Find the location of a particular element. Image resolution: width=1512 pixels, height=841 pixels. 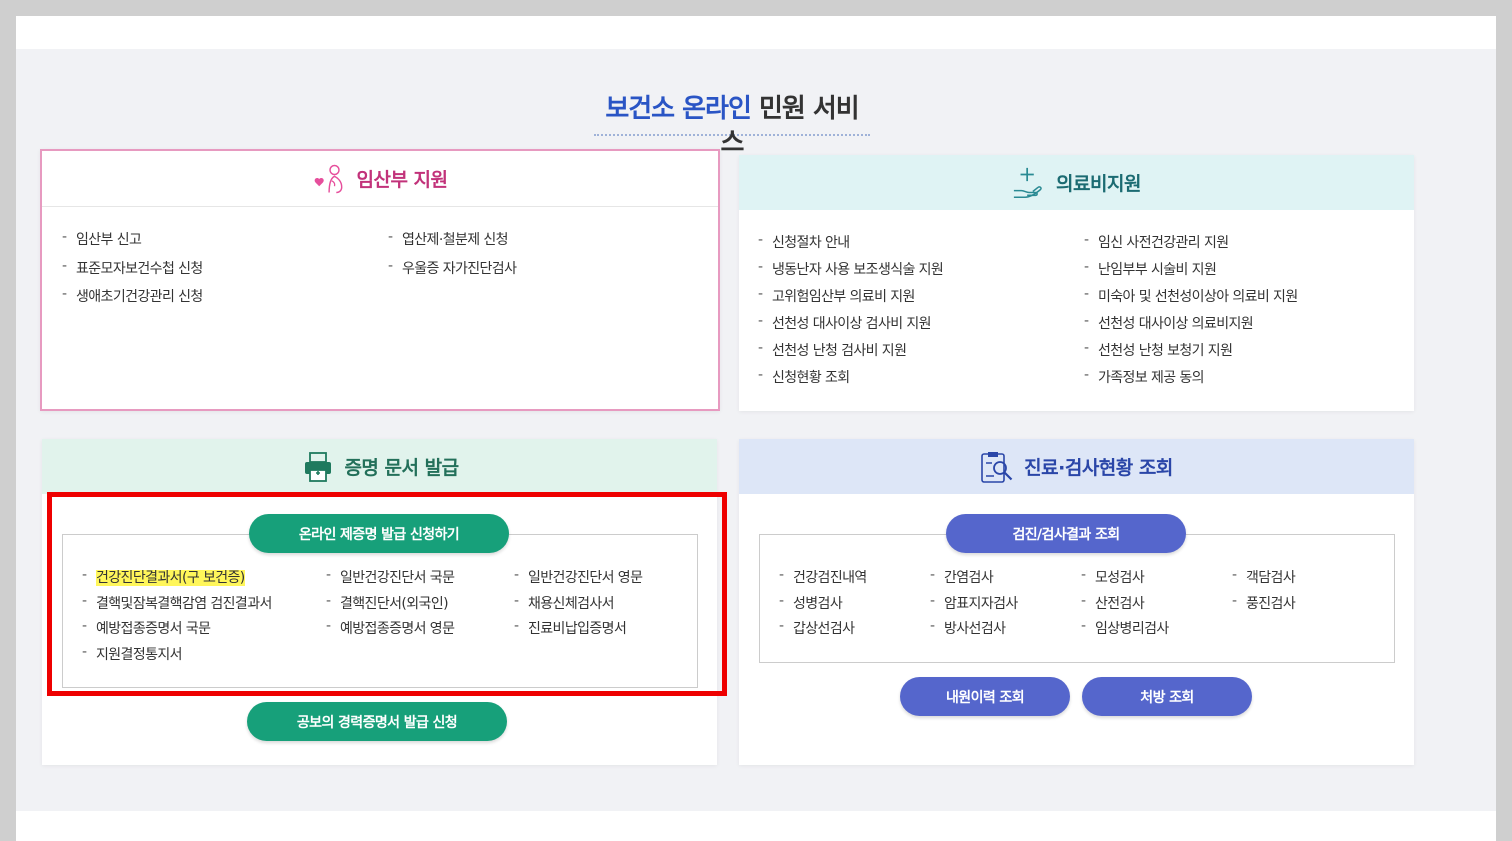

list-item: 생애초기건강관리 신청 is located at coordinates (132, 300).